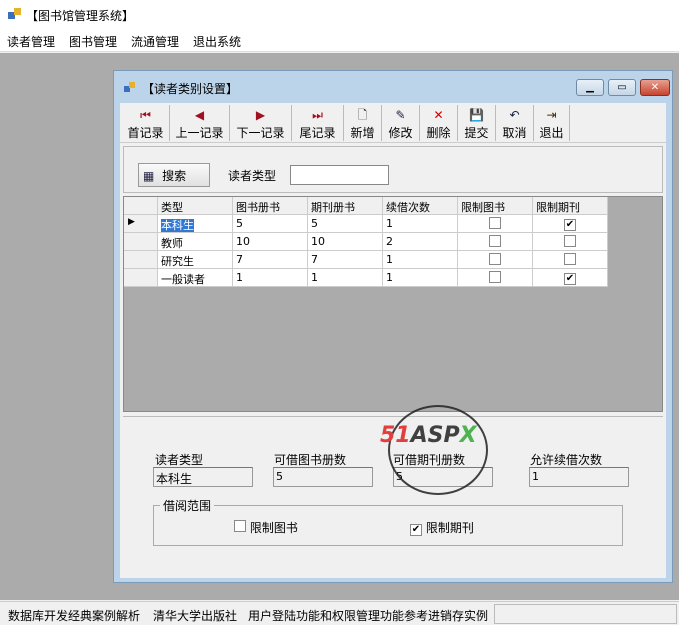  I want to click on limit-journals-checkbox: ✔ 限制期刊, so click(442, 527).